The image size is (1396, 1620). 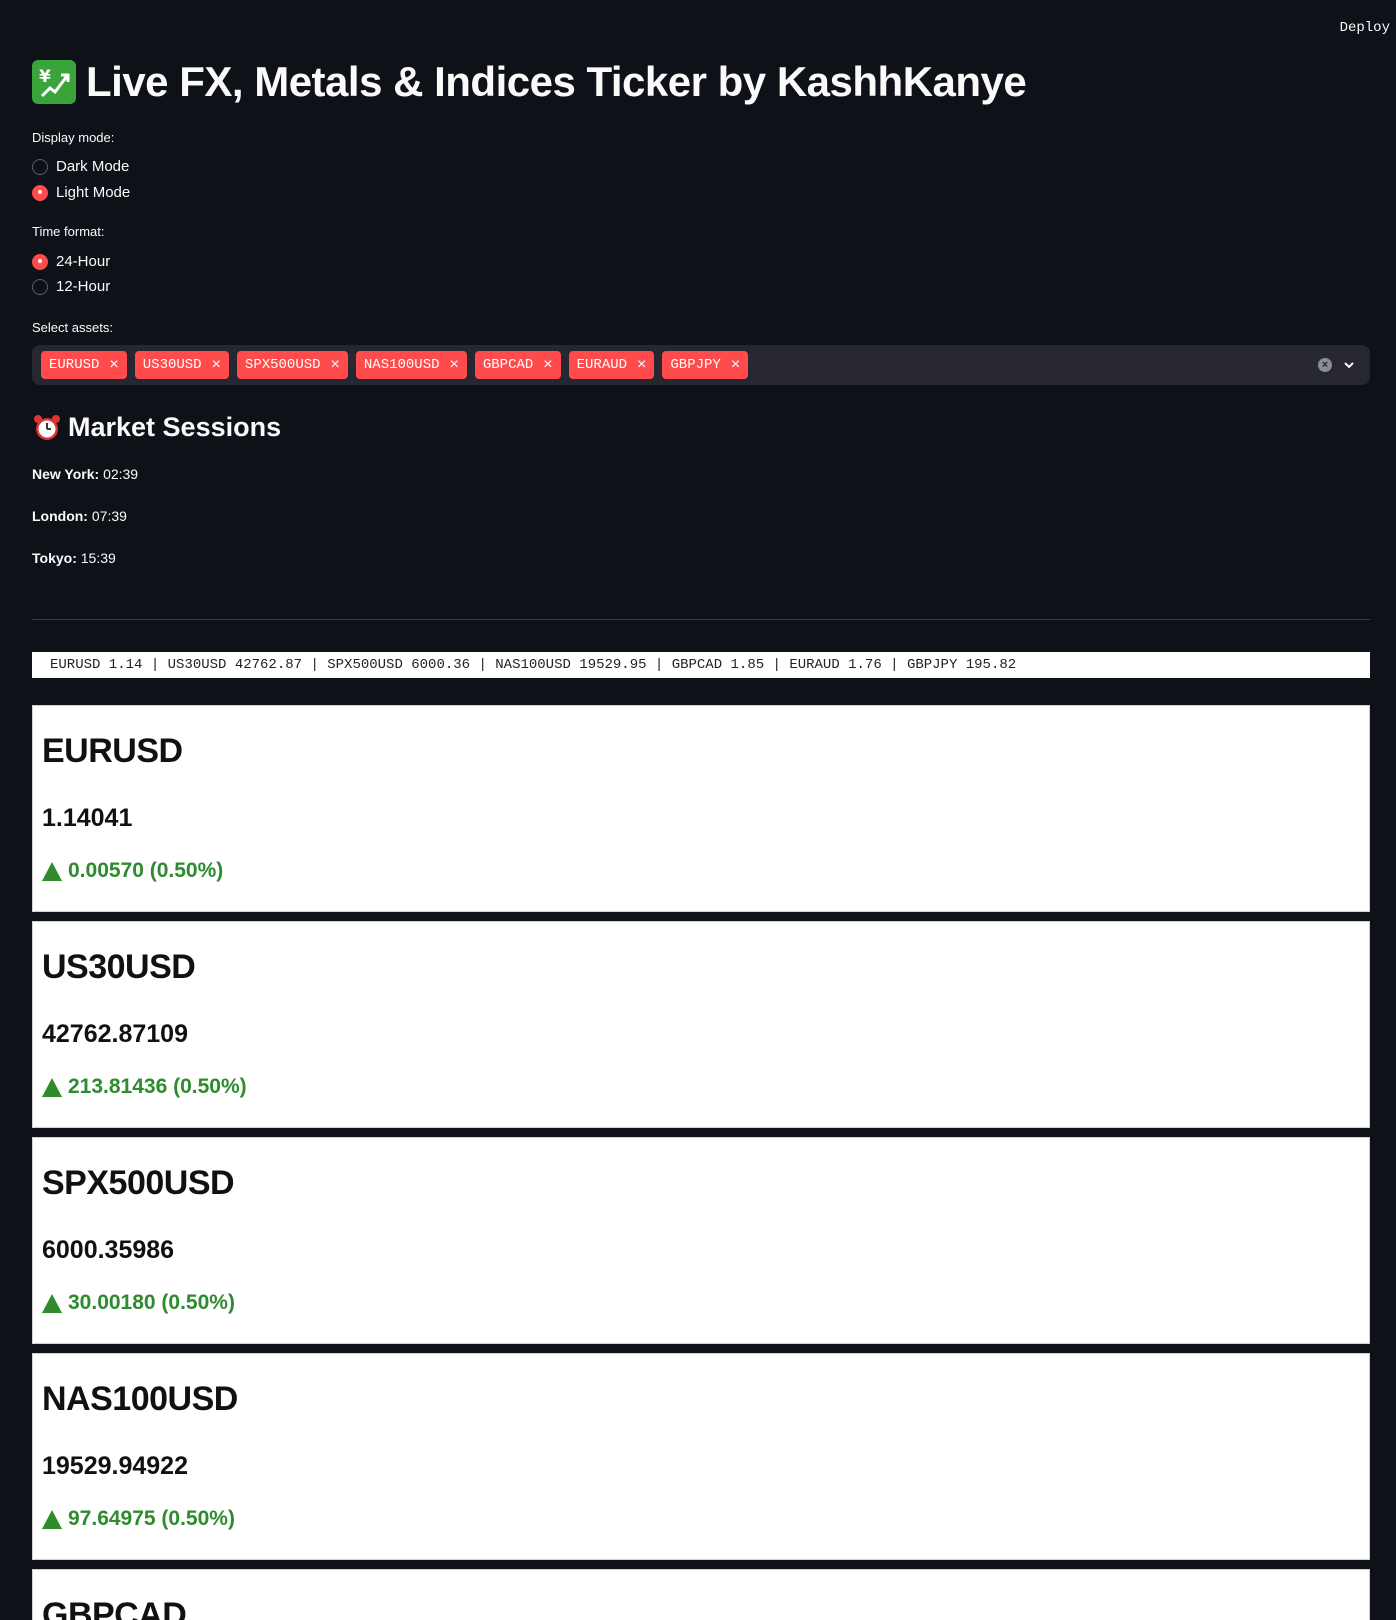 What do you see at coordinates (508, 365) in the screenshot?
I see `asset-chip-label: GBPCAD` at bounding box center [508, 365].